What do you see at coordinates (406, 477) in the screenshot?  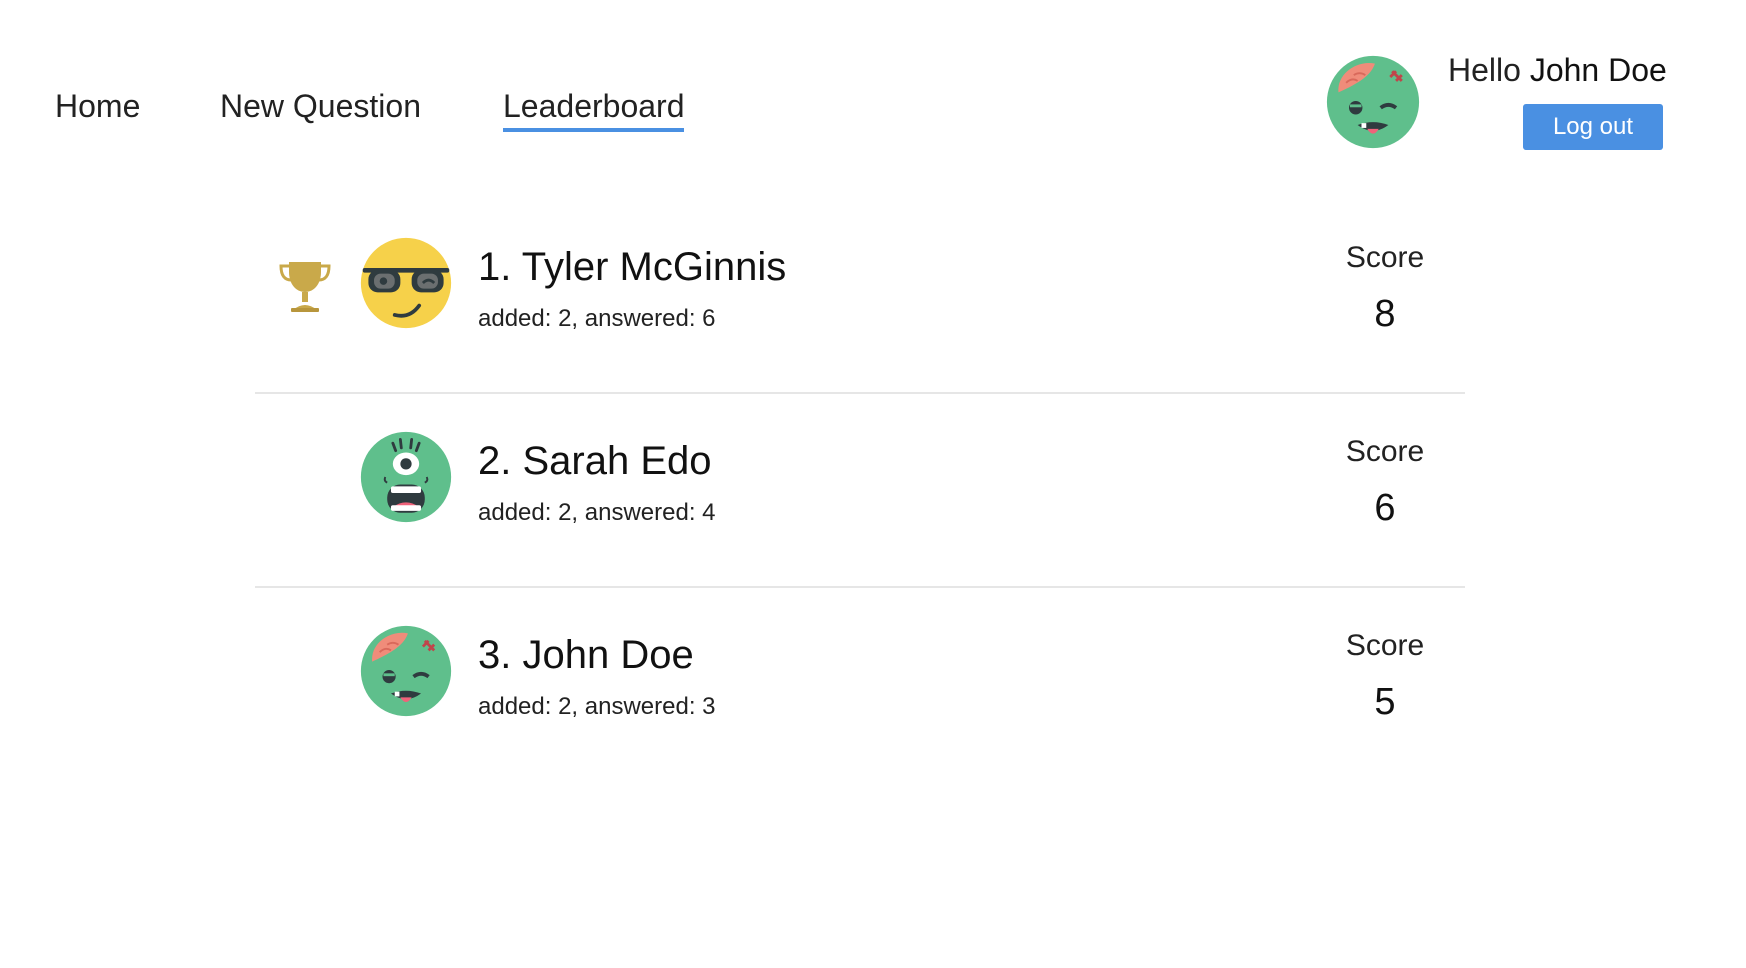 I see `cyclops-monster-icon` at bounding box center [406, 477].